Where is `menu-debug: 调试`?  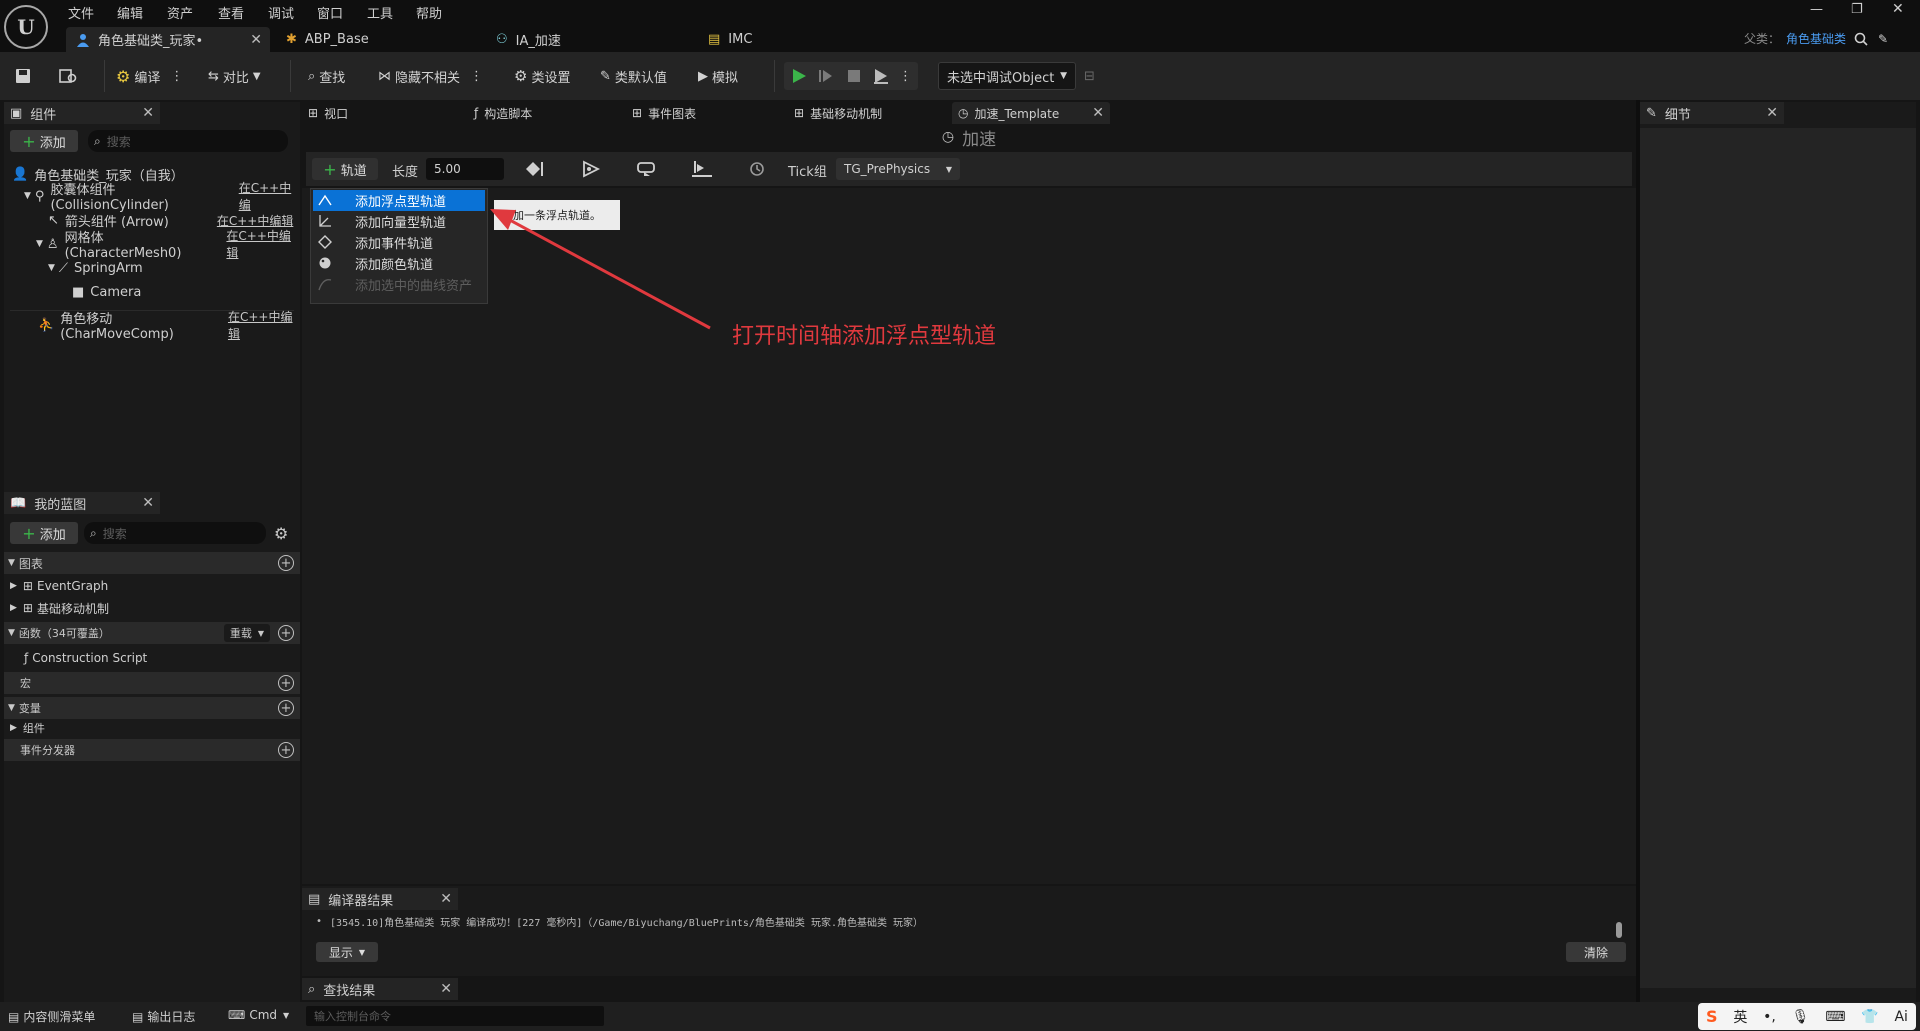
menu-debug: 调试 is located at coordinates (281, 12).